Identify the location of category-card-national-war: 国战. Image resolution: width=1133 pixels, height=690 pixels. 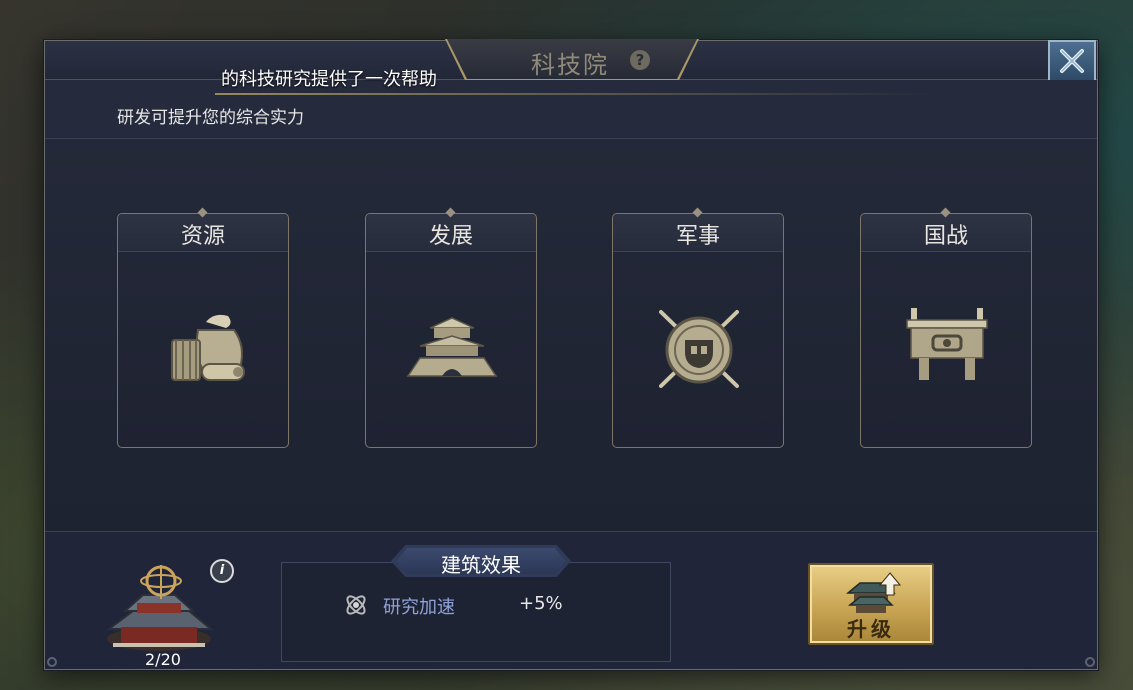
(946, 327).